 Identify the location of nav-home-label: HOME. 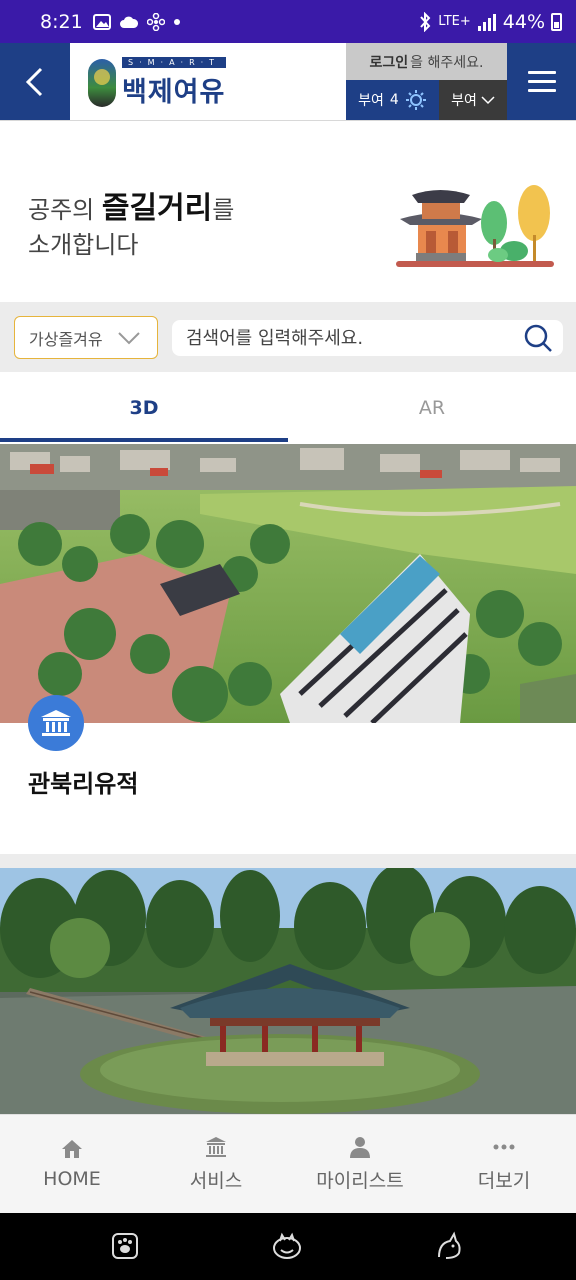
(72, 1179).